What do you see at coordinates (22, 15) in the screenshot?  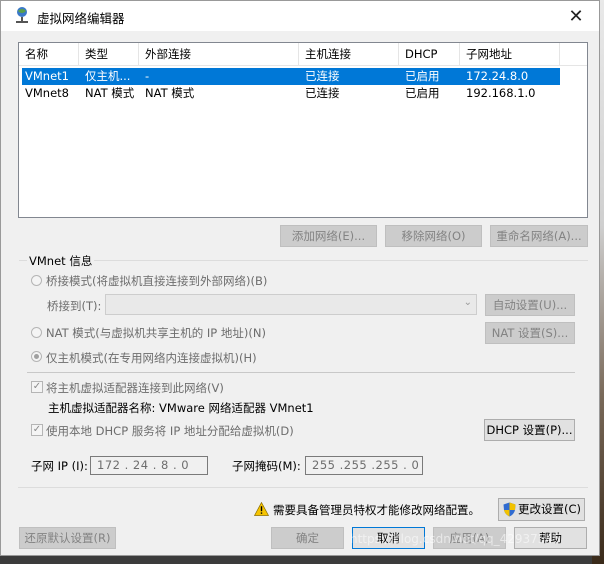 I see `network-globe-icon` at bounding box center [22, 15].